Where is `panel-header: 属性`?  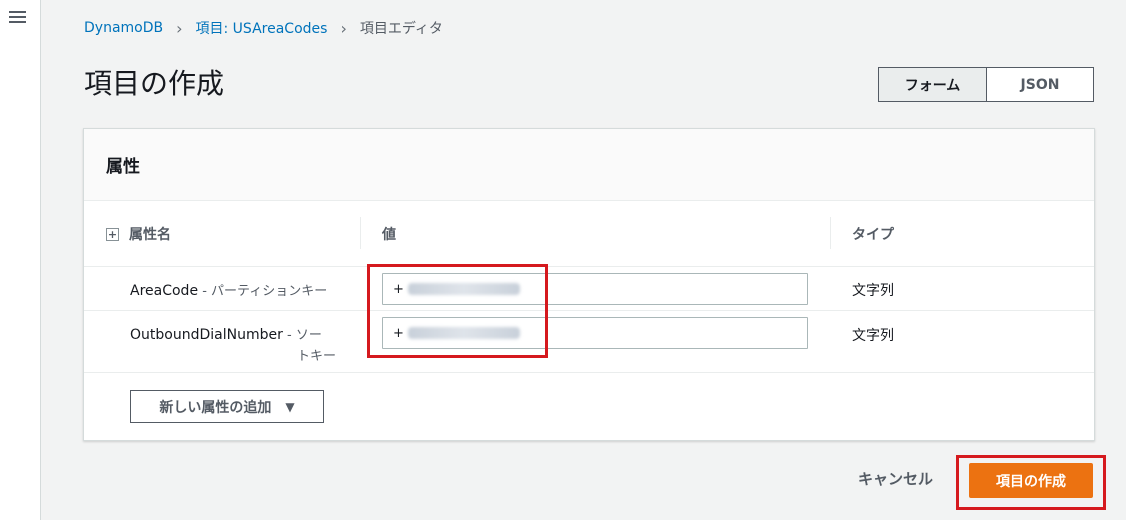
panel-header: 属性 is located at coordinates (589, 165).